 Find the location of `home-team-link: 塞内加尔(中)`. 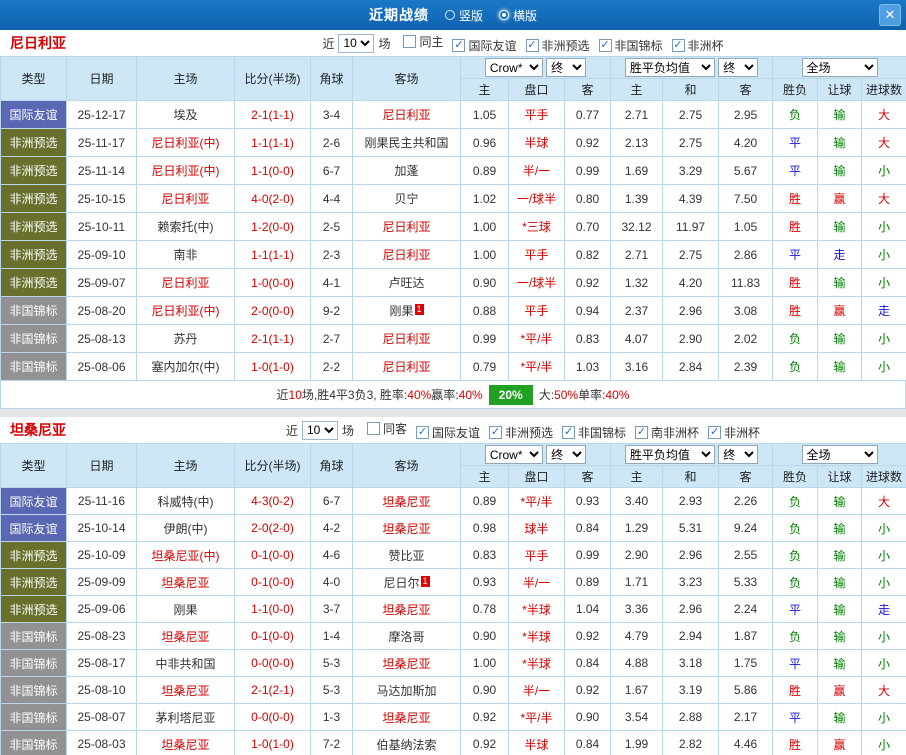

home-team-link: 塞内加尔(中) is located at coordinates (185, 366).